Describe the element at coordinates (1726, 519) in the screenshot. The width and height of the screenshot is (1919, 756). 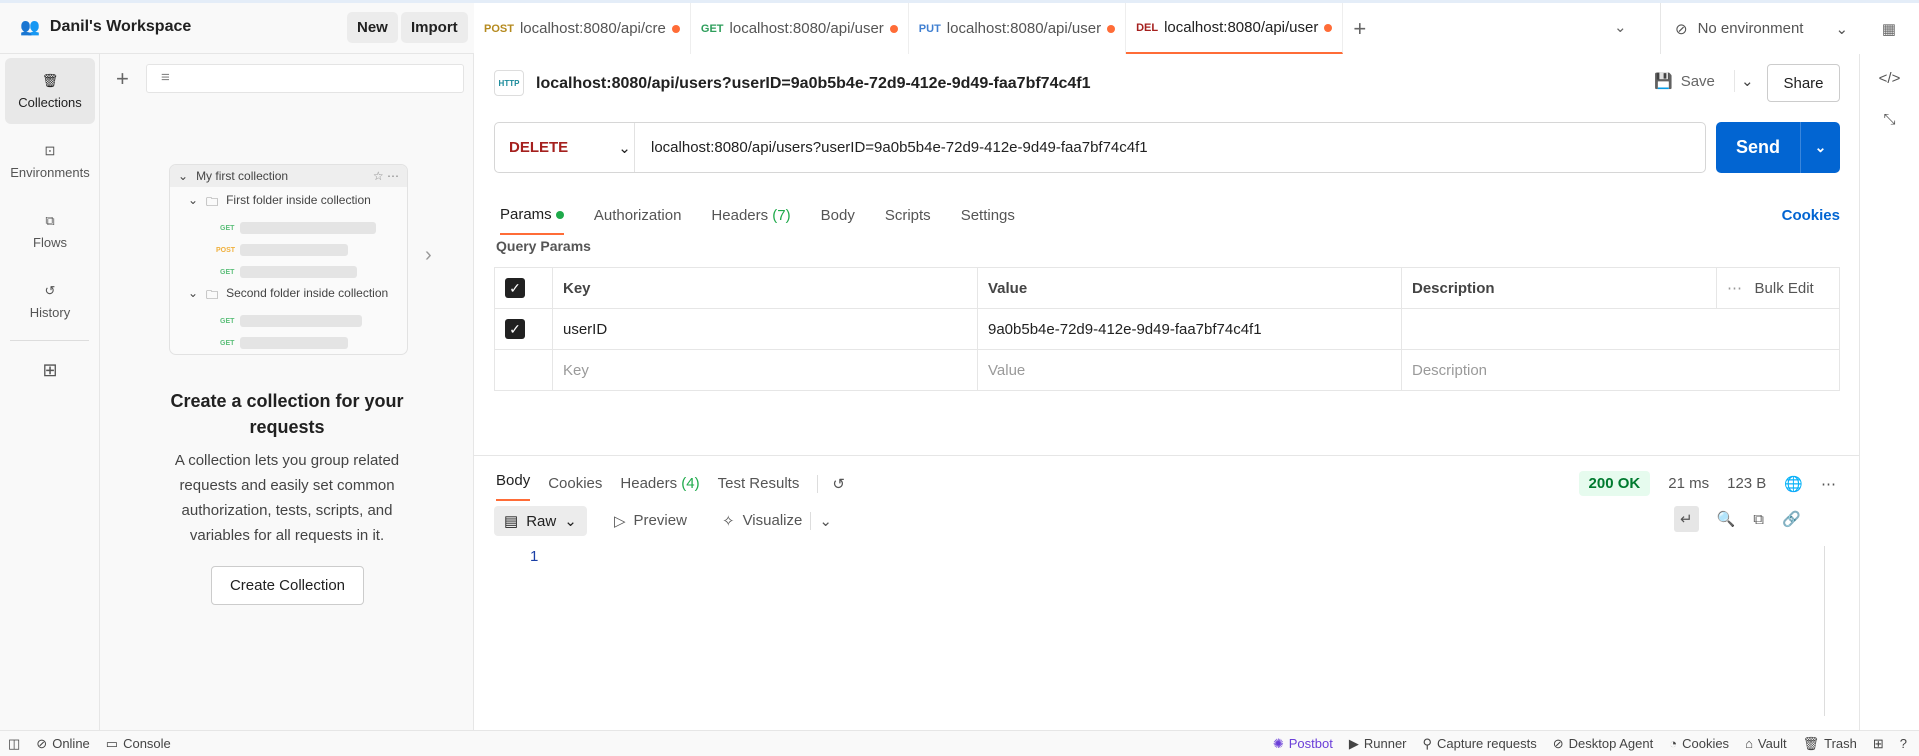
I see `search-icon: 🔍` at that location.